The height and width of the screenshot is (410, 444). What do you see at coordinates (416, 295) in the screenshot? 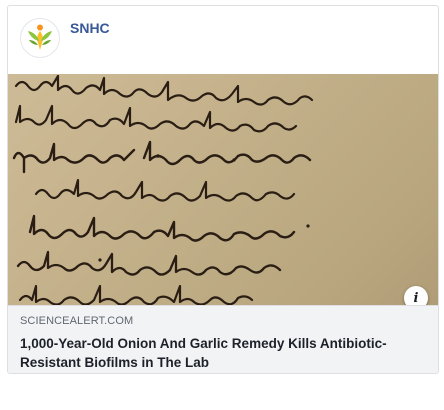
I see `info-icon: i` at bounding box center [416, 295].